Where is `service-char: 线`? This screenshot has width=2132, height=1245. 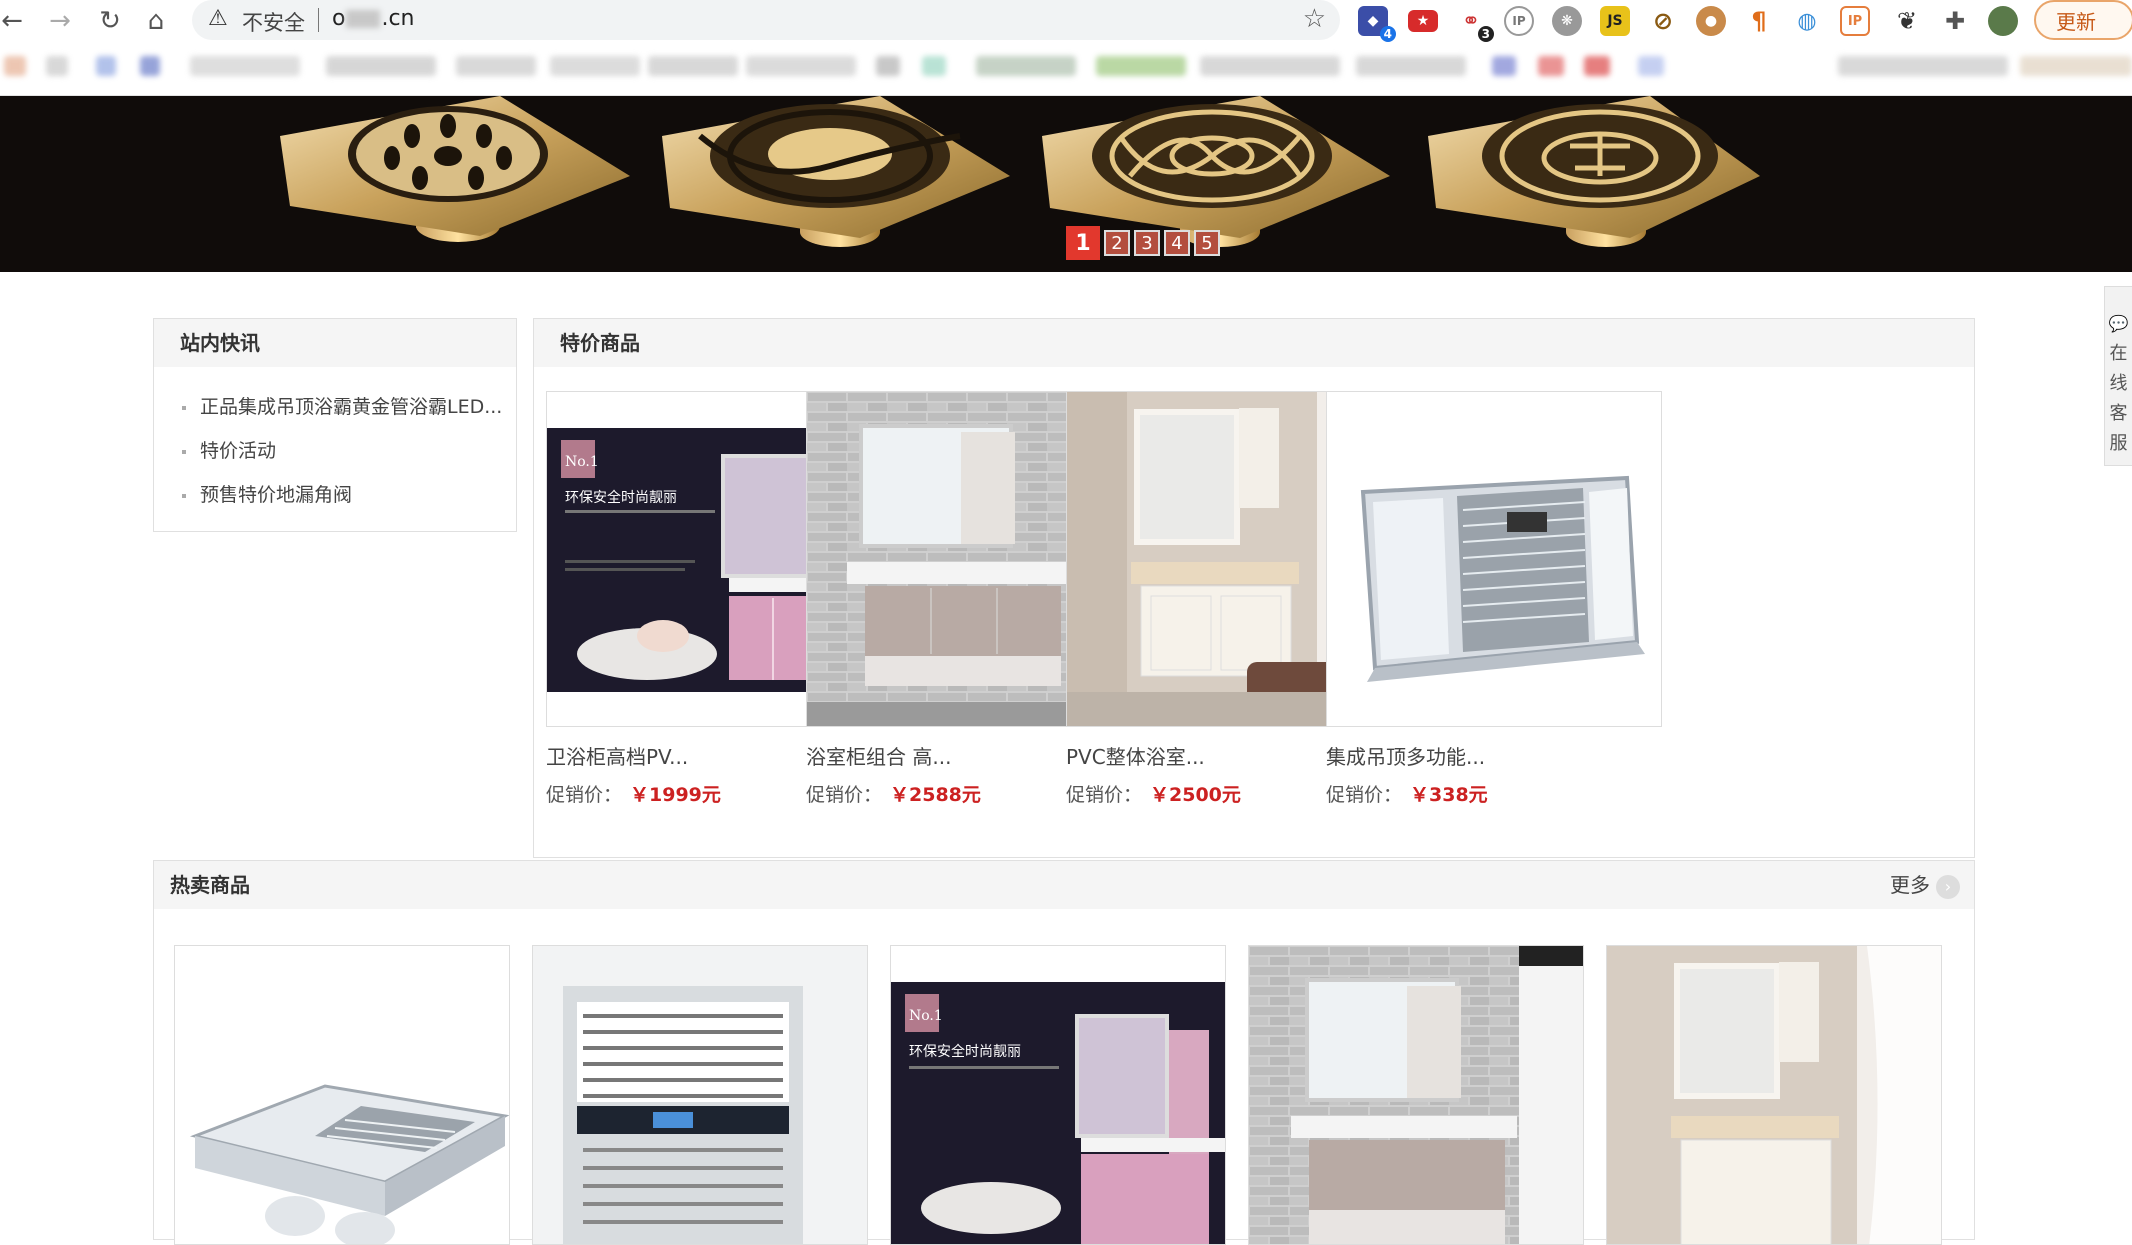 service-char: 线 is located at coordinates (2118, 383).